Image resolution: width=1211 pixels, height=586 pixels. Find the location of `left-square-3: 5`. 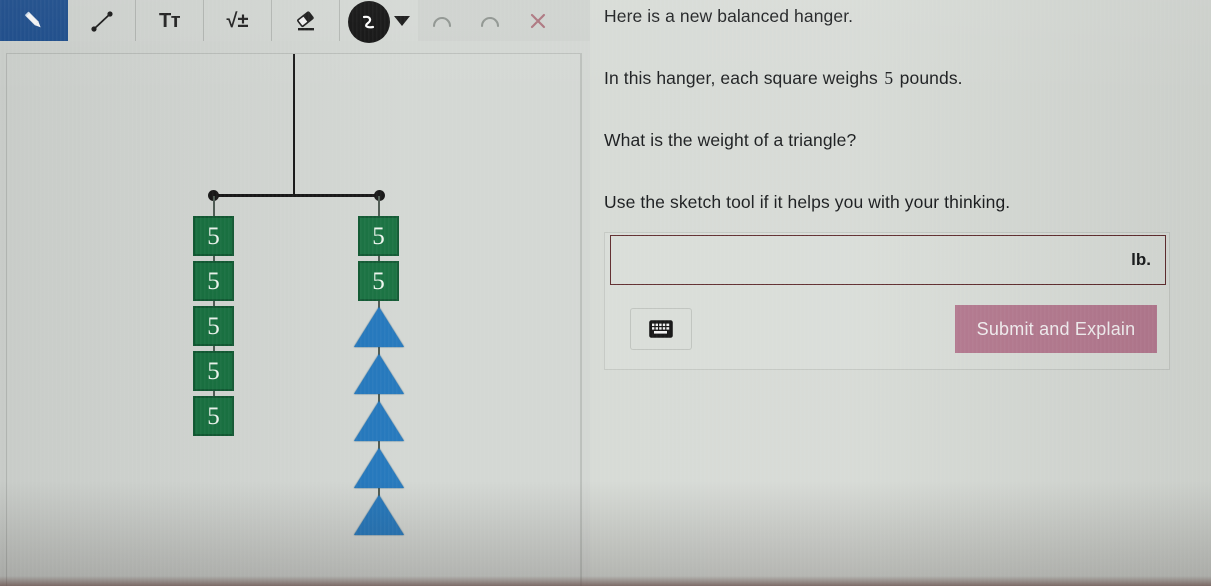

left-square-3: 5 is located at coordinates (213, 326).